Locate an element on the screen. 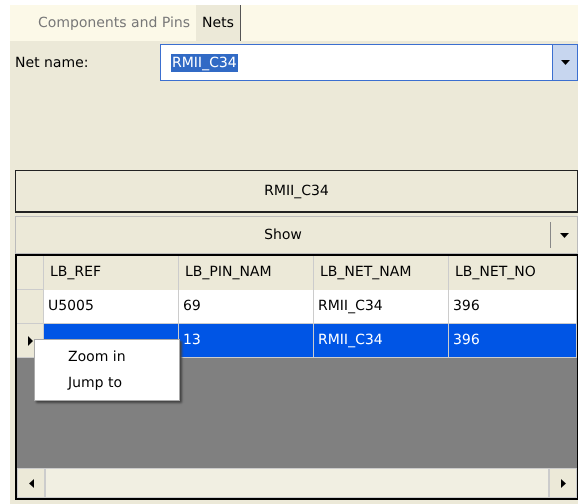 This screenshot has width=578, height=504. header-corner is located at coordinates (30, 273).